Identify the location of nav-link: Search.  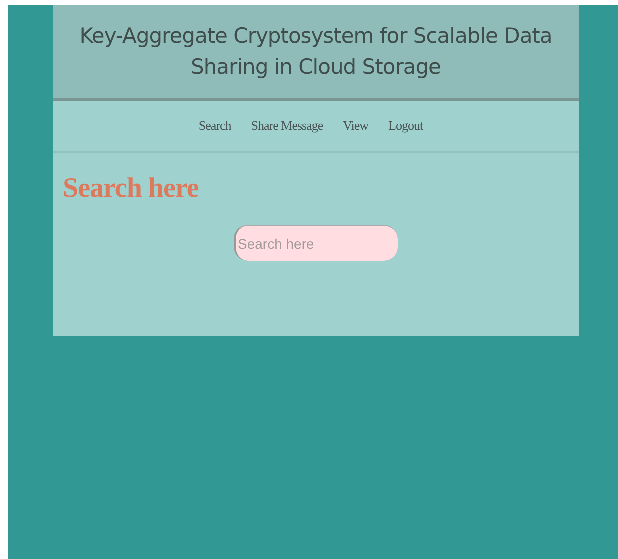
(215, 126).